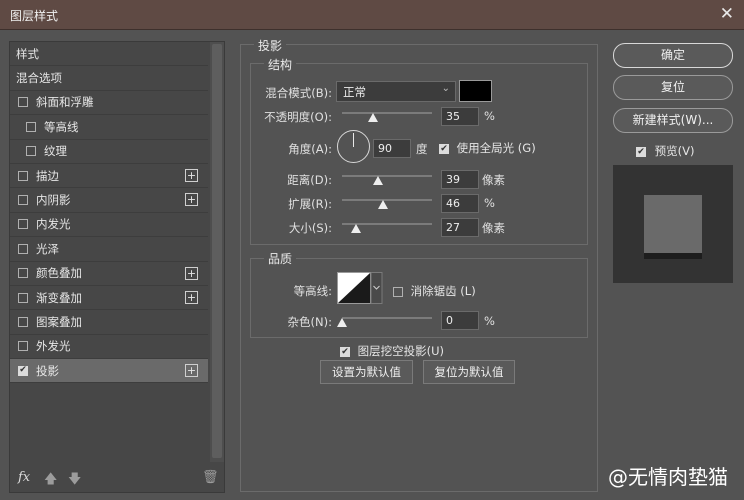 The width and height of the screenshot is (744, 500). I want to click on style-list-item-label: 混合选项, so click(39, 78).